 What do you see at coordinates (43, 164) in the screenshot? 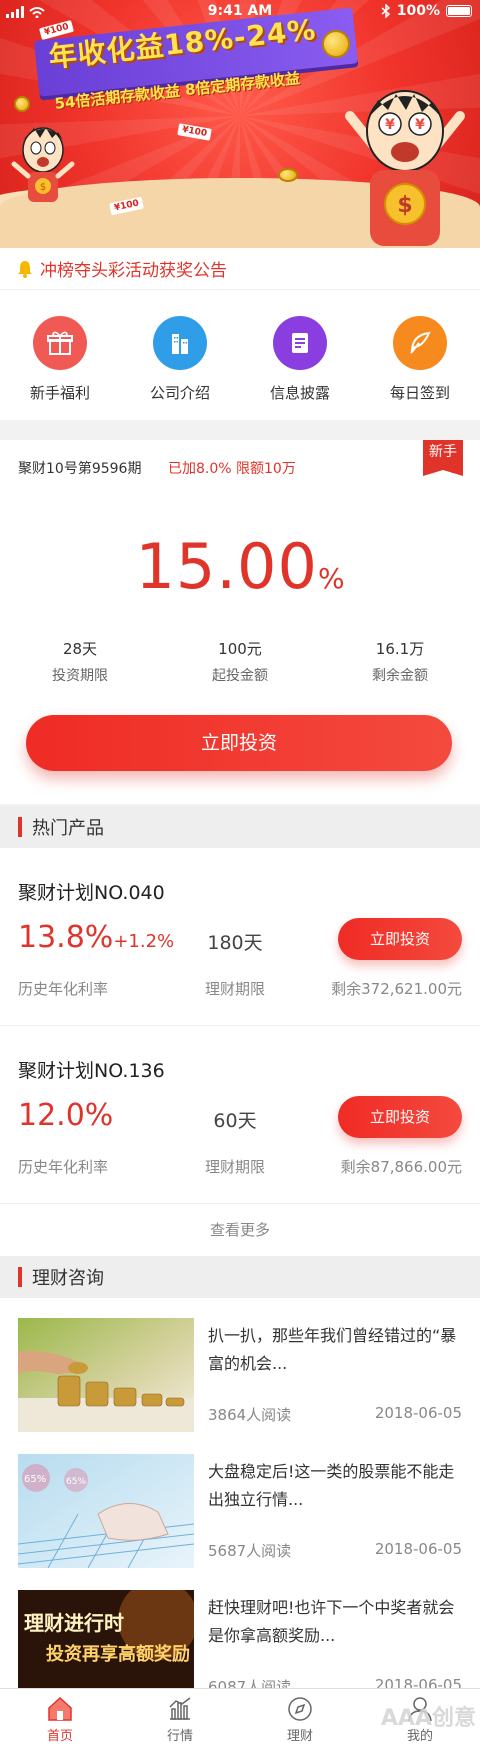
I see `cartoon-man-small: $` at bounding box center [43, 164].